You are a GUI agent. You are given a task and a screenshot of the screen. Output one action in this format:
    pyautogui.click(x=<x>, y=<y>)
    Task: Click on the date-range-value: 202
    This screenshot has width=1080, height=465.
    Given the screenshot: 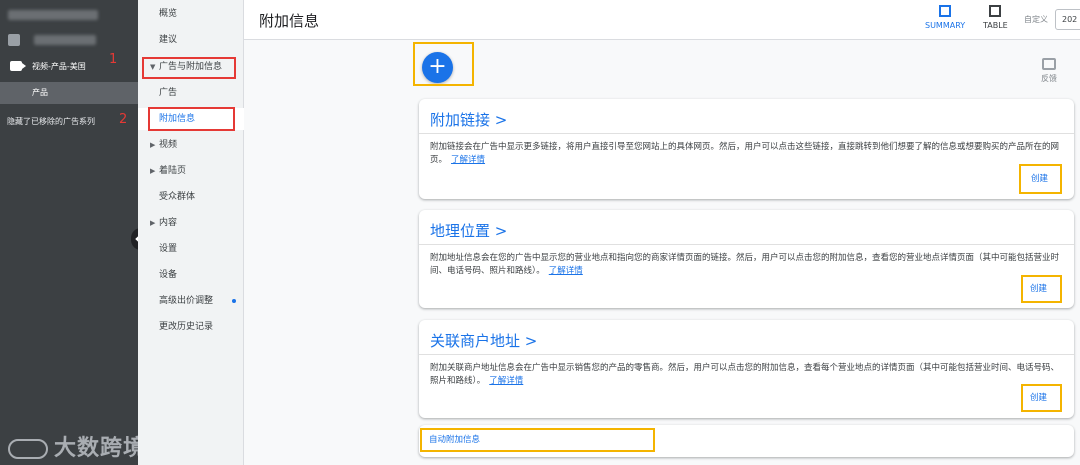 What is the action you would take?
    pyautogui.click(x=1070, y=19)
    